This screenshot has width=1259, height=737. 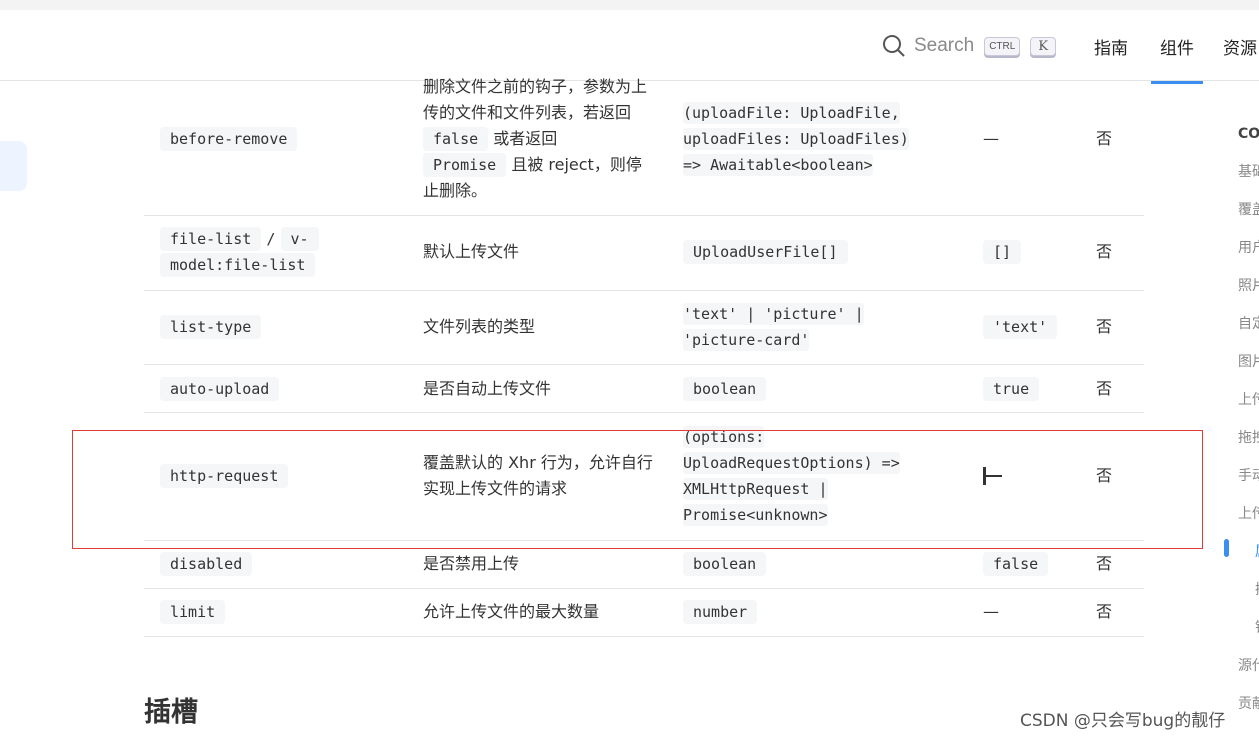 I want to click on prop-name: model:file-list, so click(x=238, y=265).